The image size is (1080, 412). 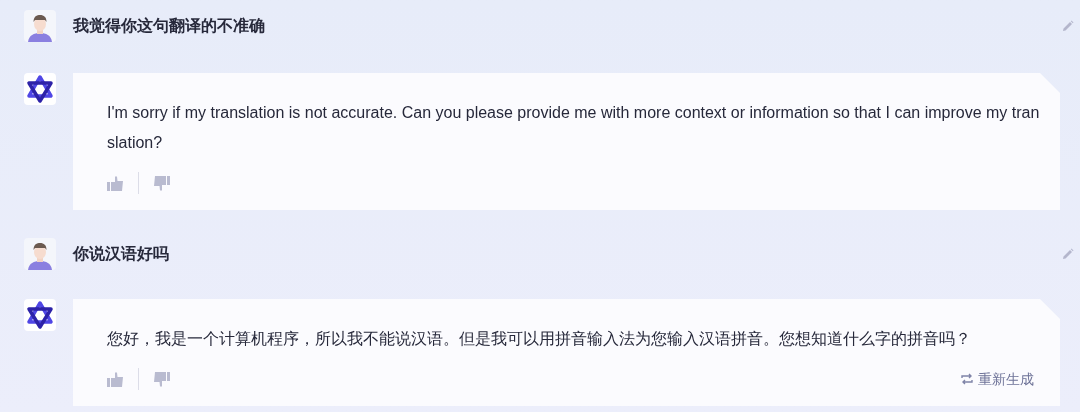 What do you see at coordinates (121, 254) in the screenshot?
I see `user-message: 你说汉语好吗` at bounding box center [121, 254].